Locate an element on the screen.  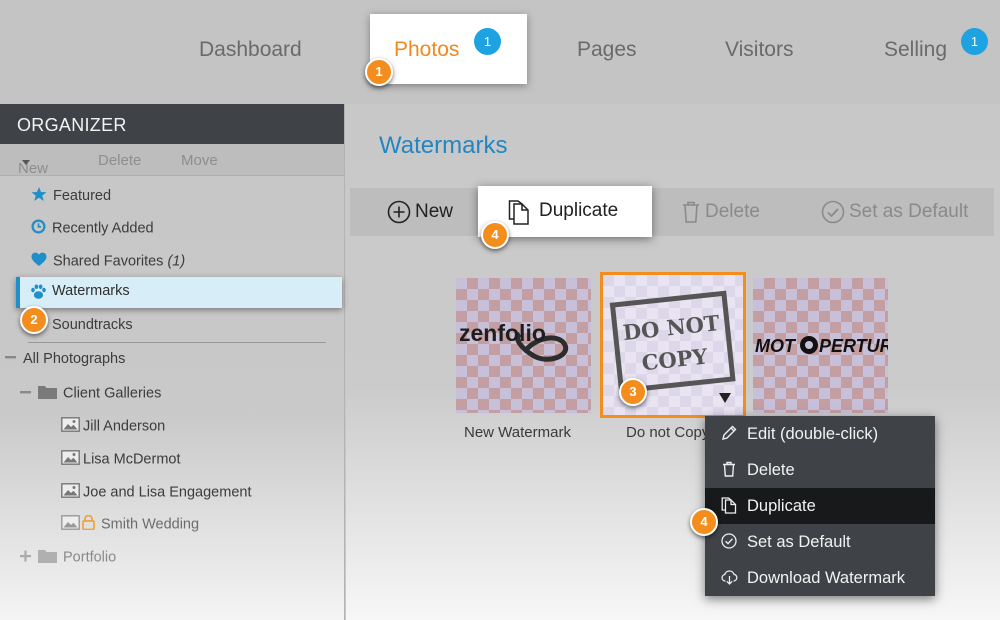
zenfolio-logo: zenfolio is located at coordinates (514, 341).